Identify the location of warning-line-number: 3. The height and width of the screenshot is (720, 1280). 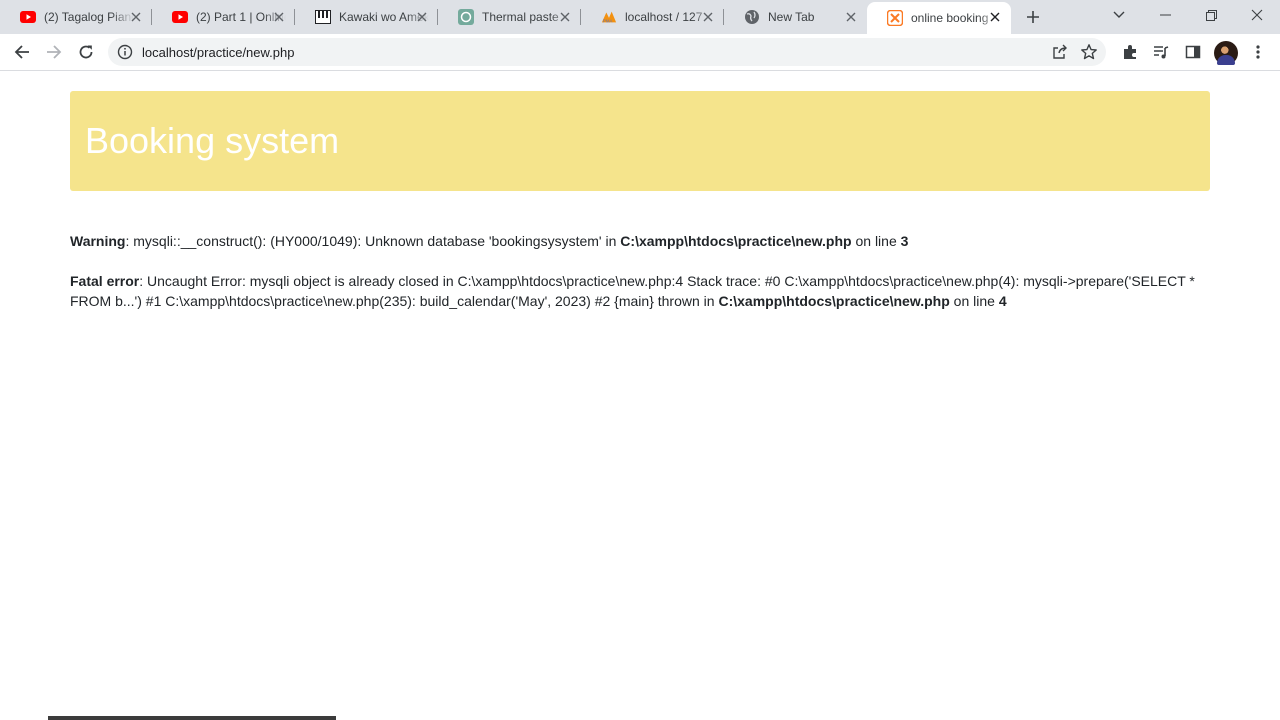
(904, 241).